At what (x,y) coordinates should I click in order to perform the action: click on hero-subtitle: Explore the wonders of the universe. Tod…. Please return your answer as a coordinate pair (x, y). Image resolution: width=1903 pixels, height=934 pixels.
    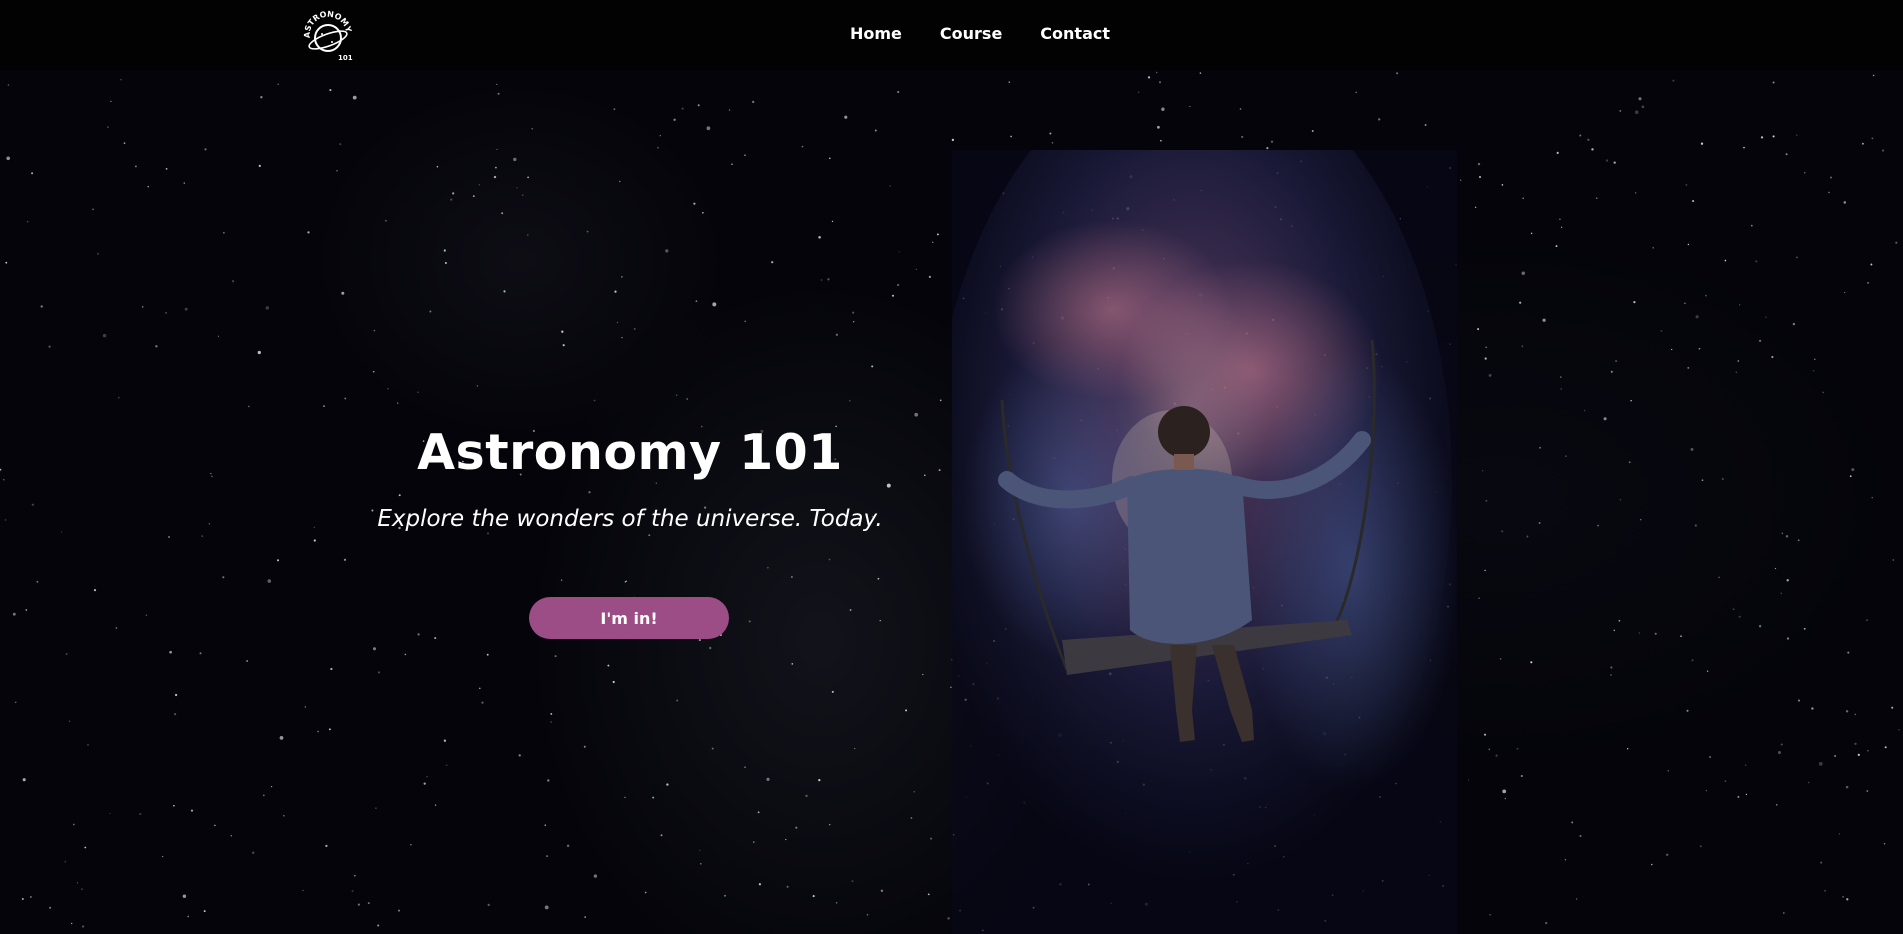
    Looking at the image, I should click on (630, 519).